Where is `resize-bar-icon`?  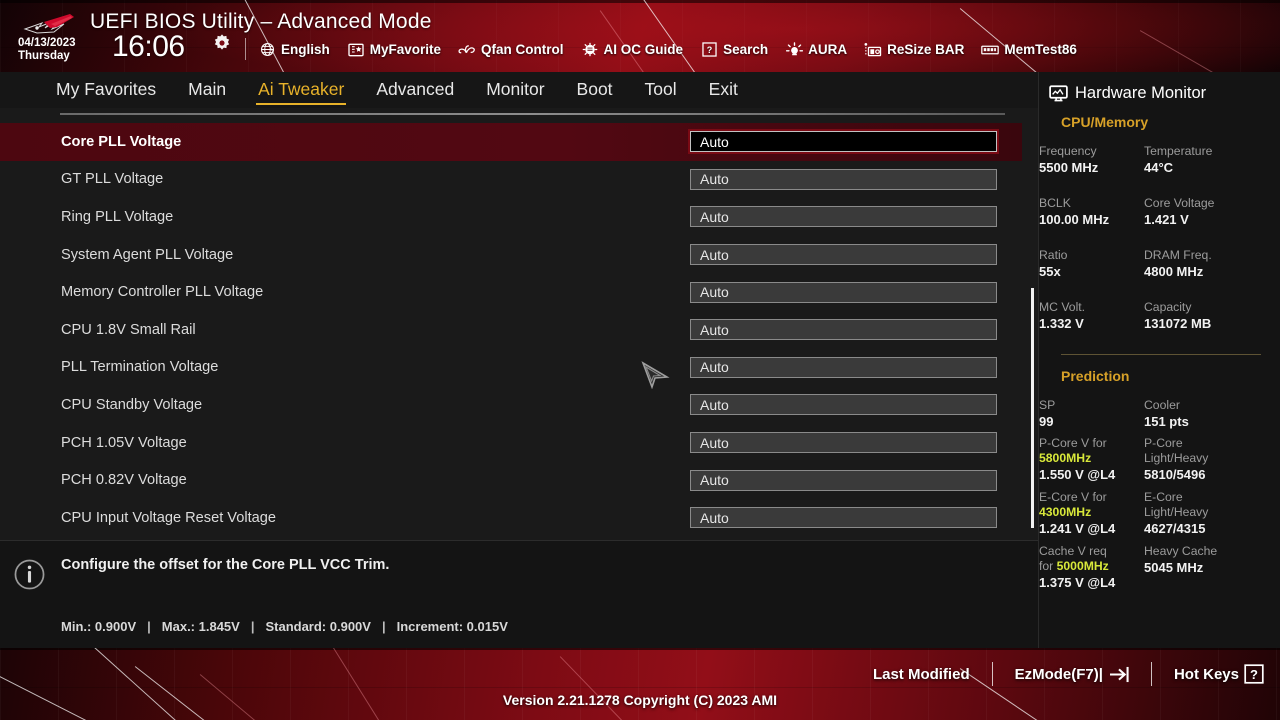
resize-bar-icon is located at coordinates (873, 49).